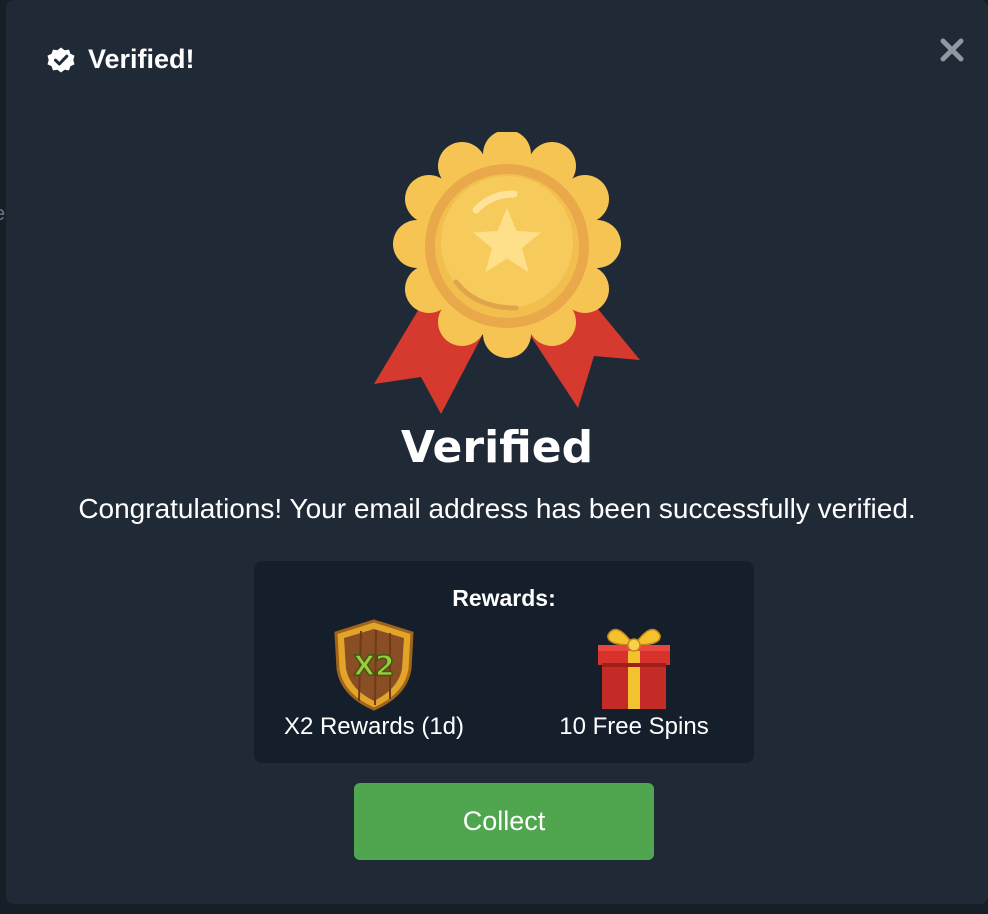 The height and width of the screenshot is (914, 988). What do you see at coordinates (634, 668) in the screenshot?
I see `gift-box-icon` at bounding box center [634, 668].